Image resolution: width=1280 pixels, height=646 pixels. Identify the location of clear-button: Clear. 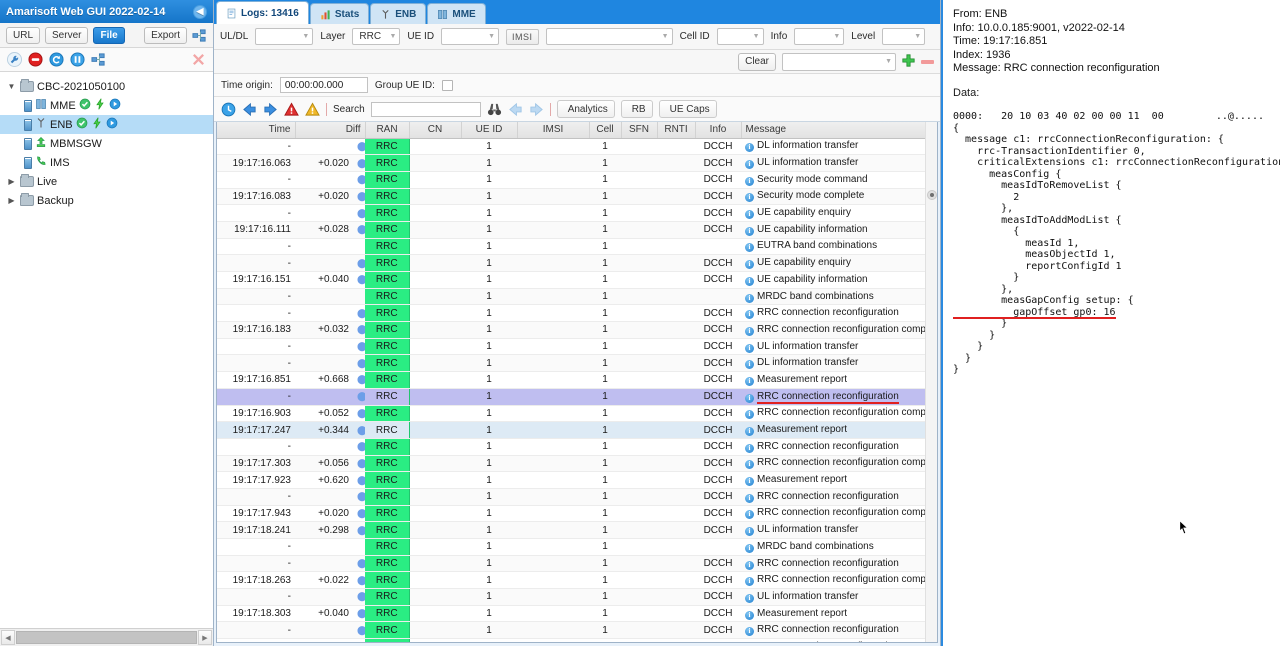
(757, 61).